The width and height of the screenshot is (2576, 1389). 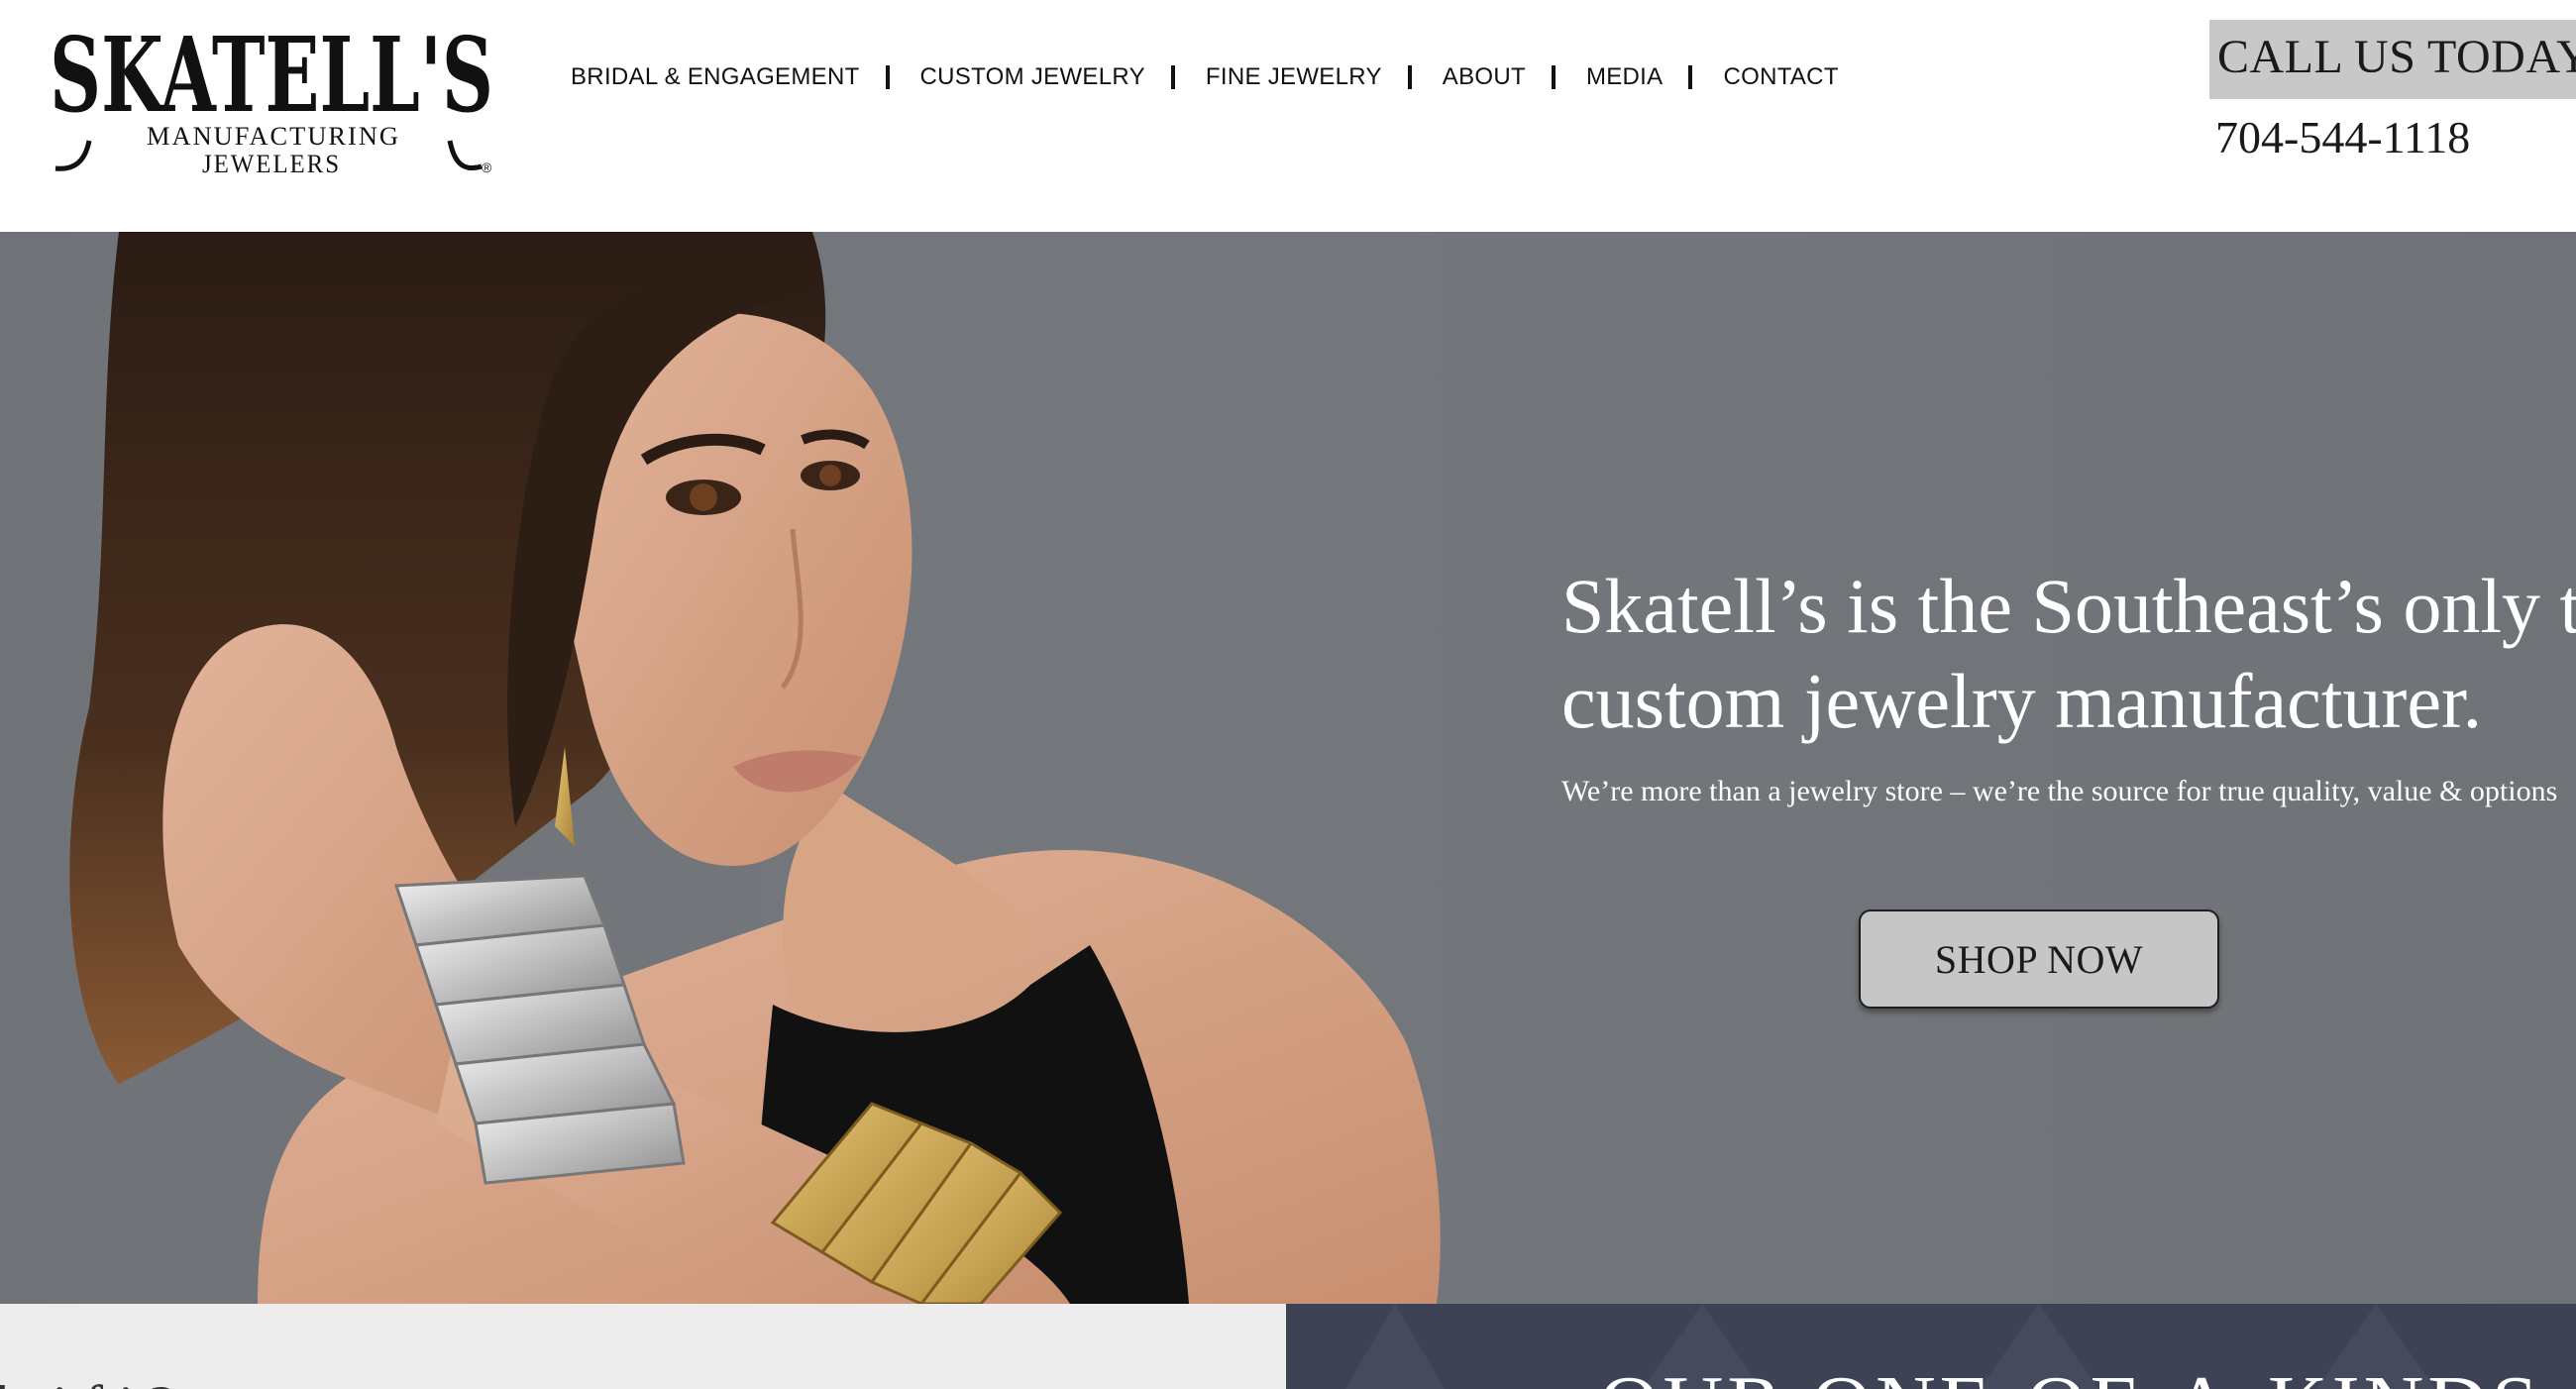 What do you see at coordinates (271, 164) in the screenshot?
I see `logo-subtitle-line2: JEWELERS` at bounding box center [271, 164].